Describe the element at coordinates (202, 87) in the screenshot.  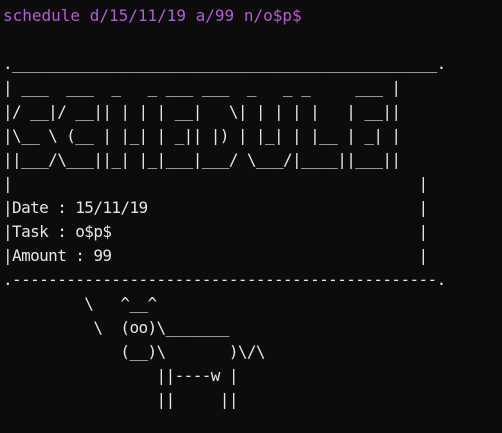
I see `output-line-2: | ___ ___ _ _ ___ ___ _ _ _ ___ |` at that location.